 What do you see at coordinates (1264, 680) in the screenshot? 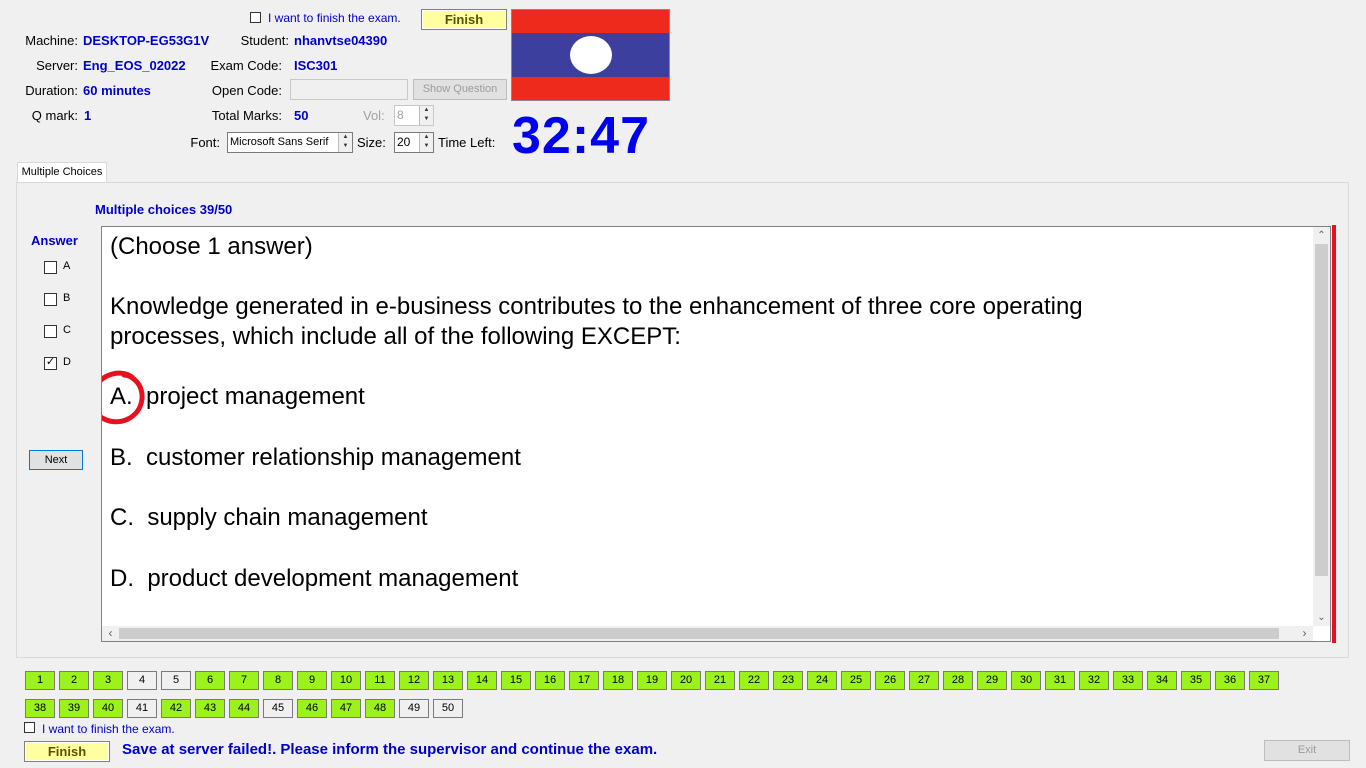
I see `question-nav-button: 37` at bounding box center [1264, 680].